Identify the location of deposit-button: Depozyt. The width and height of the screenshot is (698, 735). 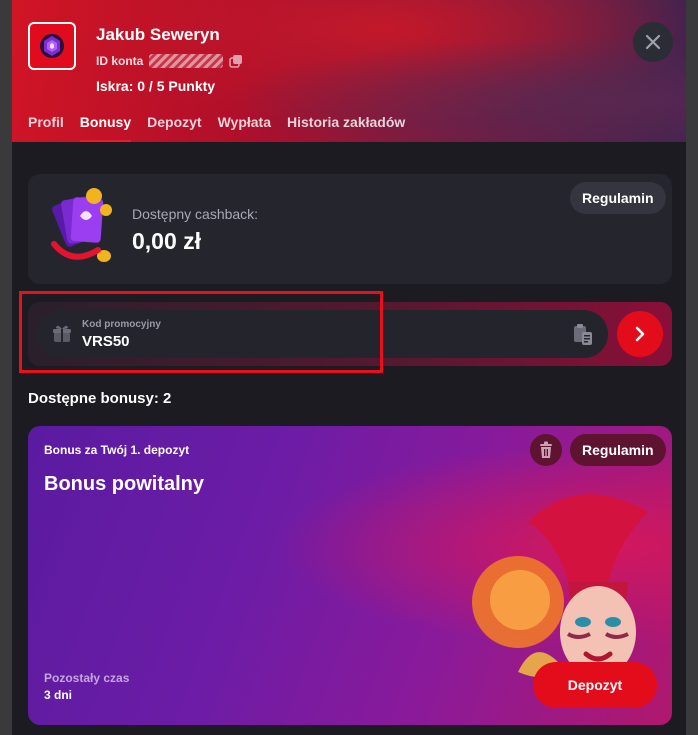
(595, 685).